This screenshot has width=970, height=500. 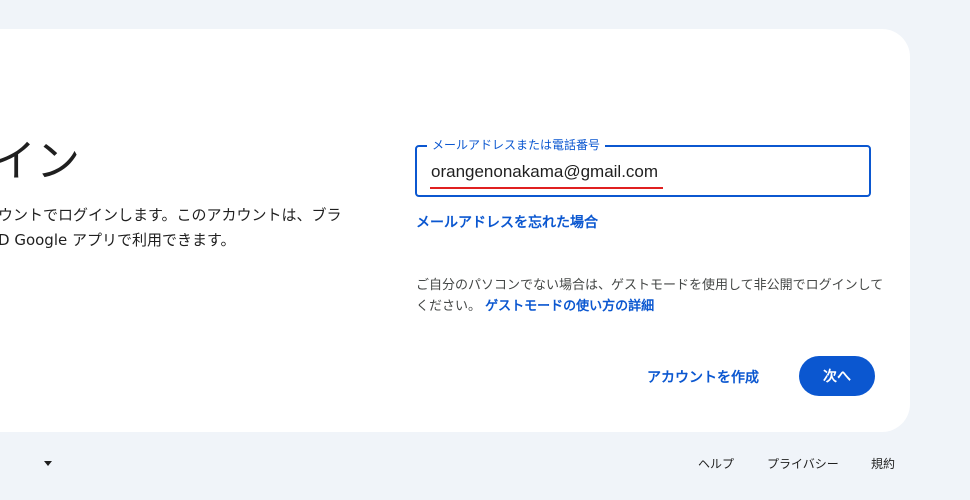 I want to click on page-title: イン, so click(x=40, y=161).